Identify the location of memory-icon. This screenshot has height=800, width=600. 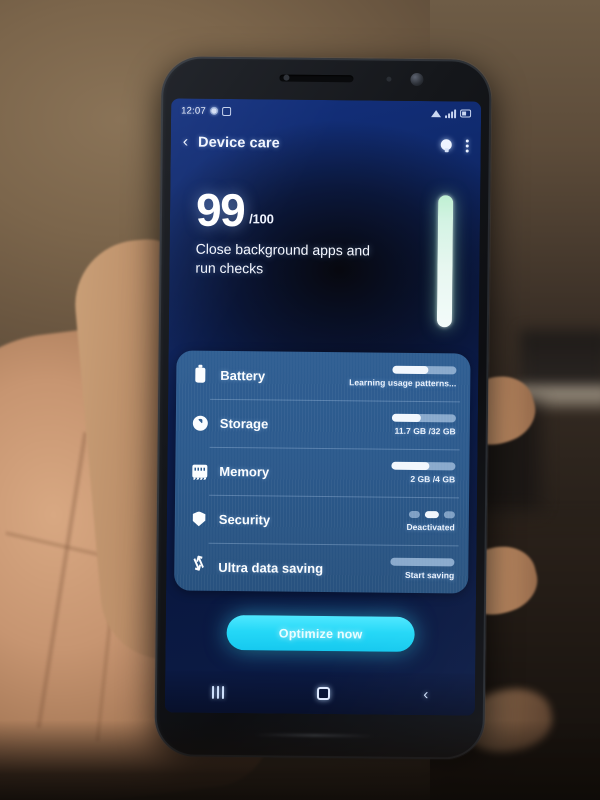
(199, 471).